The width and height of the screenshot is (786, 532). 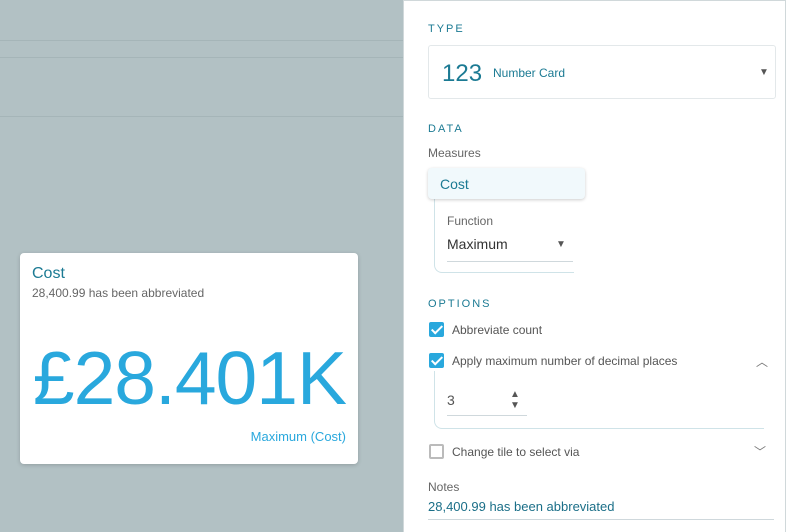 I want to click on function-label: Function, so click(x=470, y=221).